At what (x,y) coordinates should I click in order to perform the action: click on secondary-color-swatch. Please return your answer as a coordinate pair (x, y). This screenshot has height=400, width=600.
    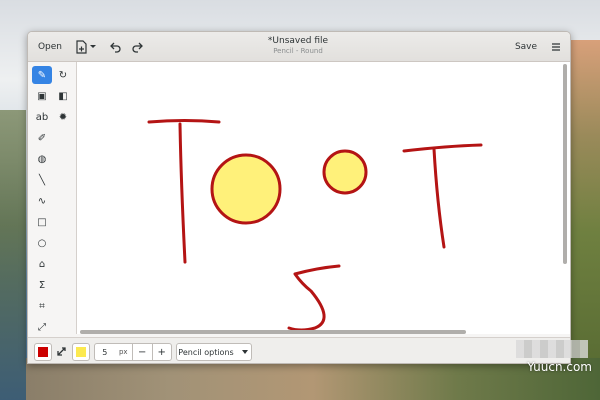
    Looking at the image, I should click on (81, 352).